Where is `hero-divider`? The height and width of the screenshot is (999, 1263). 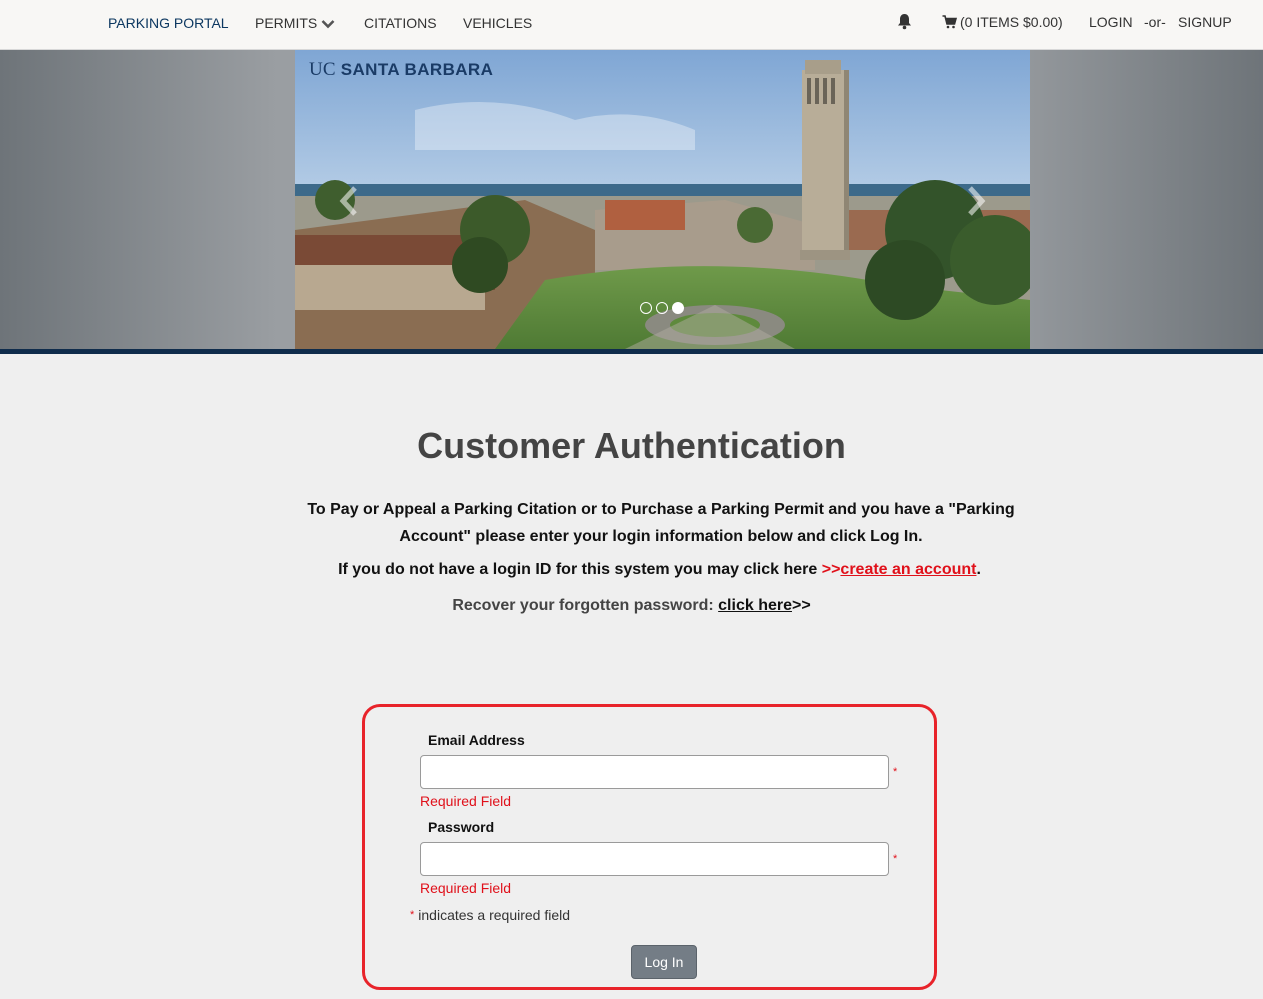
hero-divider is located at coordinates (631, 351).